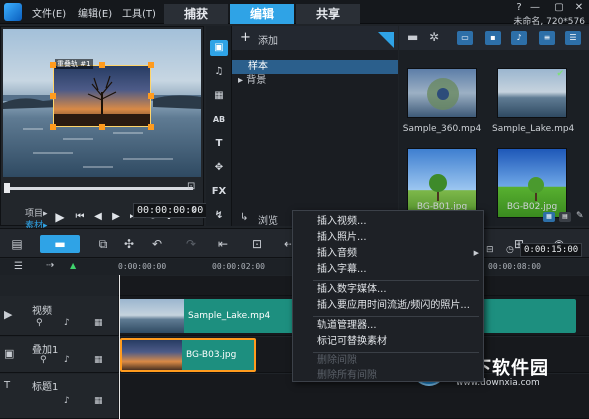 This screenshot has height=419, width=589. What do you see at coordinates (219, 192) in the screenshot?
I see `fx-icon: FX` at bounding box center [219, 192].